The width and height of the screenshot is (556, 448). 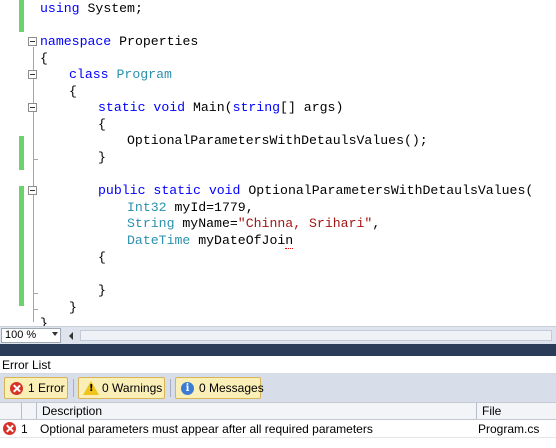 I want to click on code-line-param-date: DateTime myDateOfJoin, so click(x=210, y=241).